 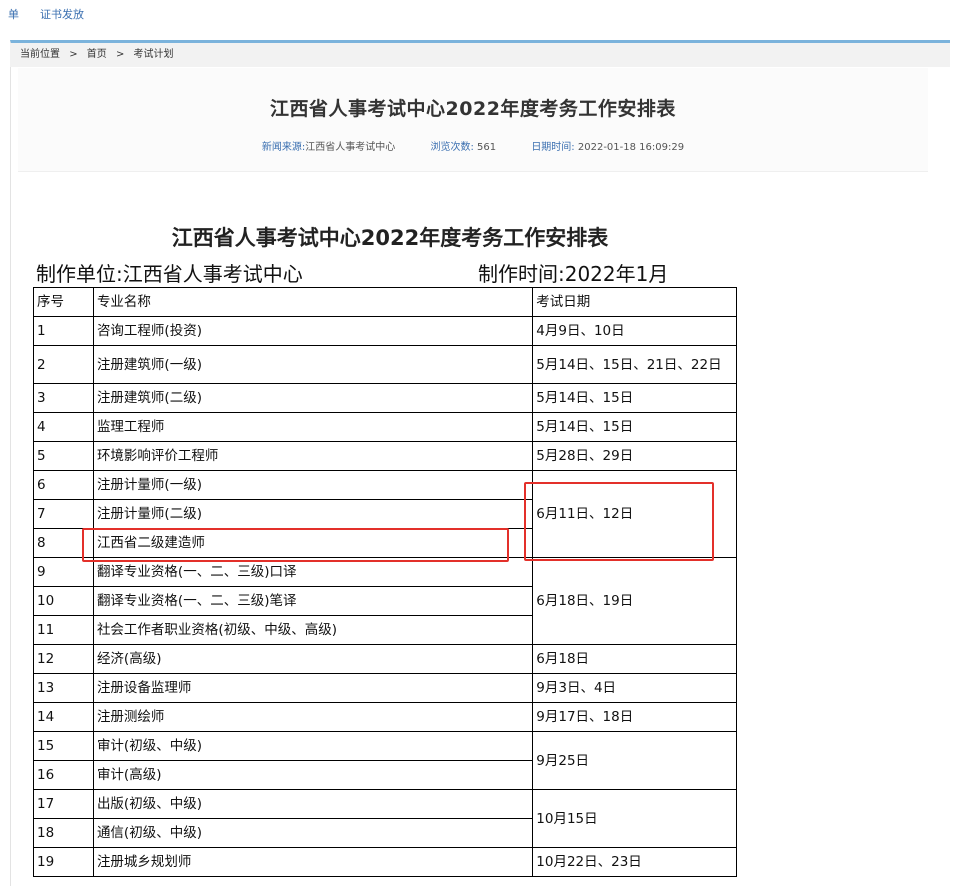 I want to click on table-row: 14 注册测绘师 9月17日、18日, so click(x=385, y=717).